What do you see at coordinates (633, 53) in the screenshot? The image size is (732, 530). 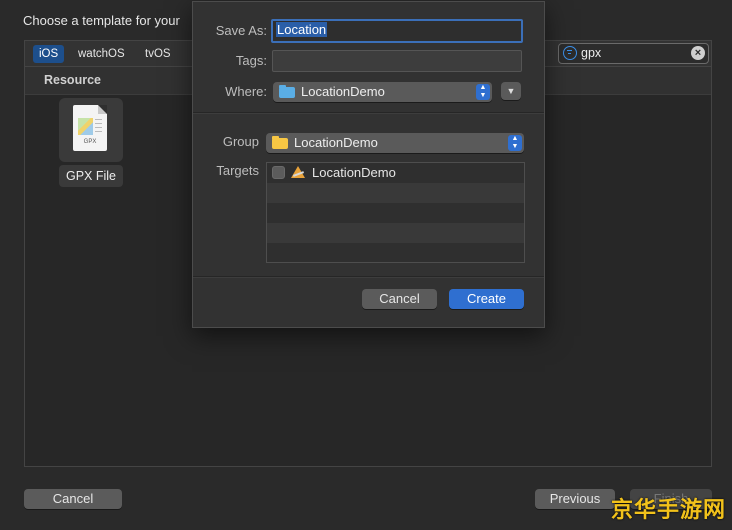 I see `search-field: gpx ×` at bounding box center [633, 53].